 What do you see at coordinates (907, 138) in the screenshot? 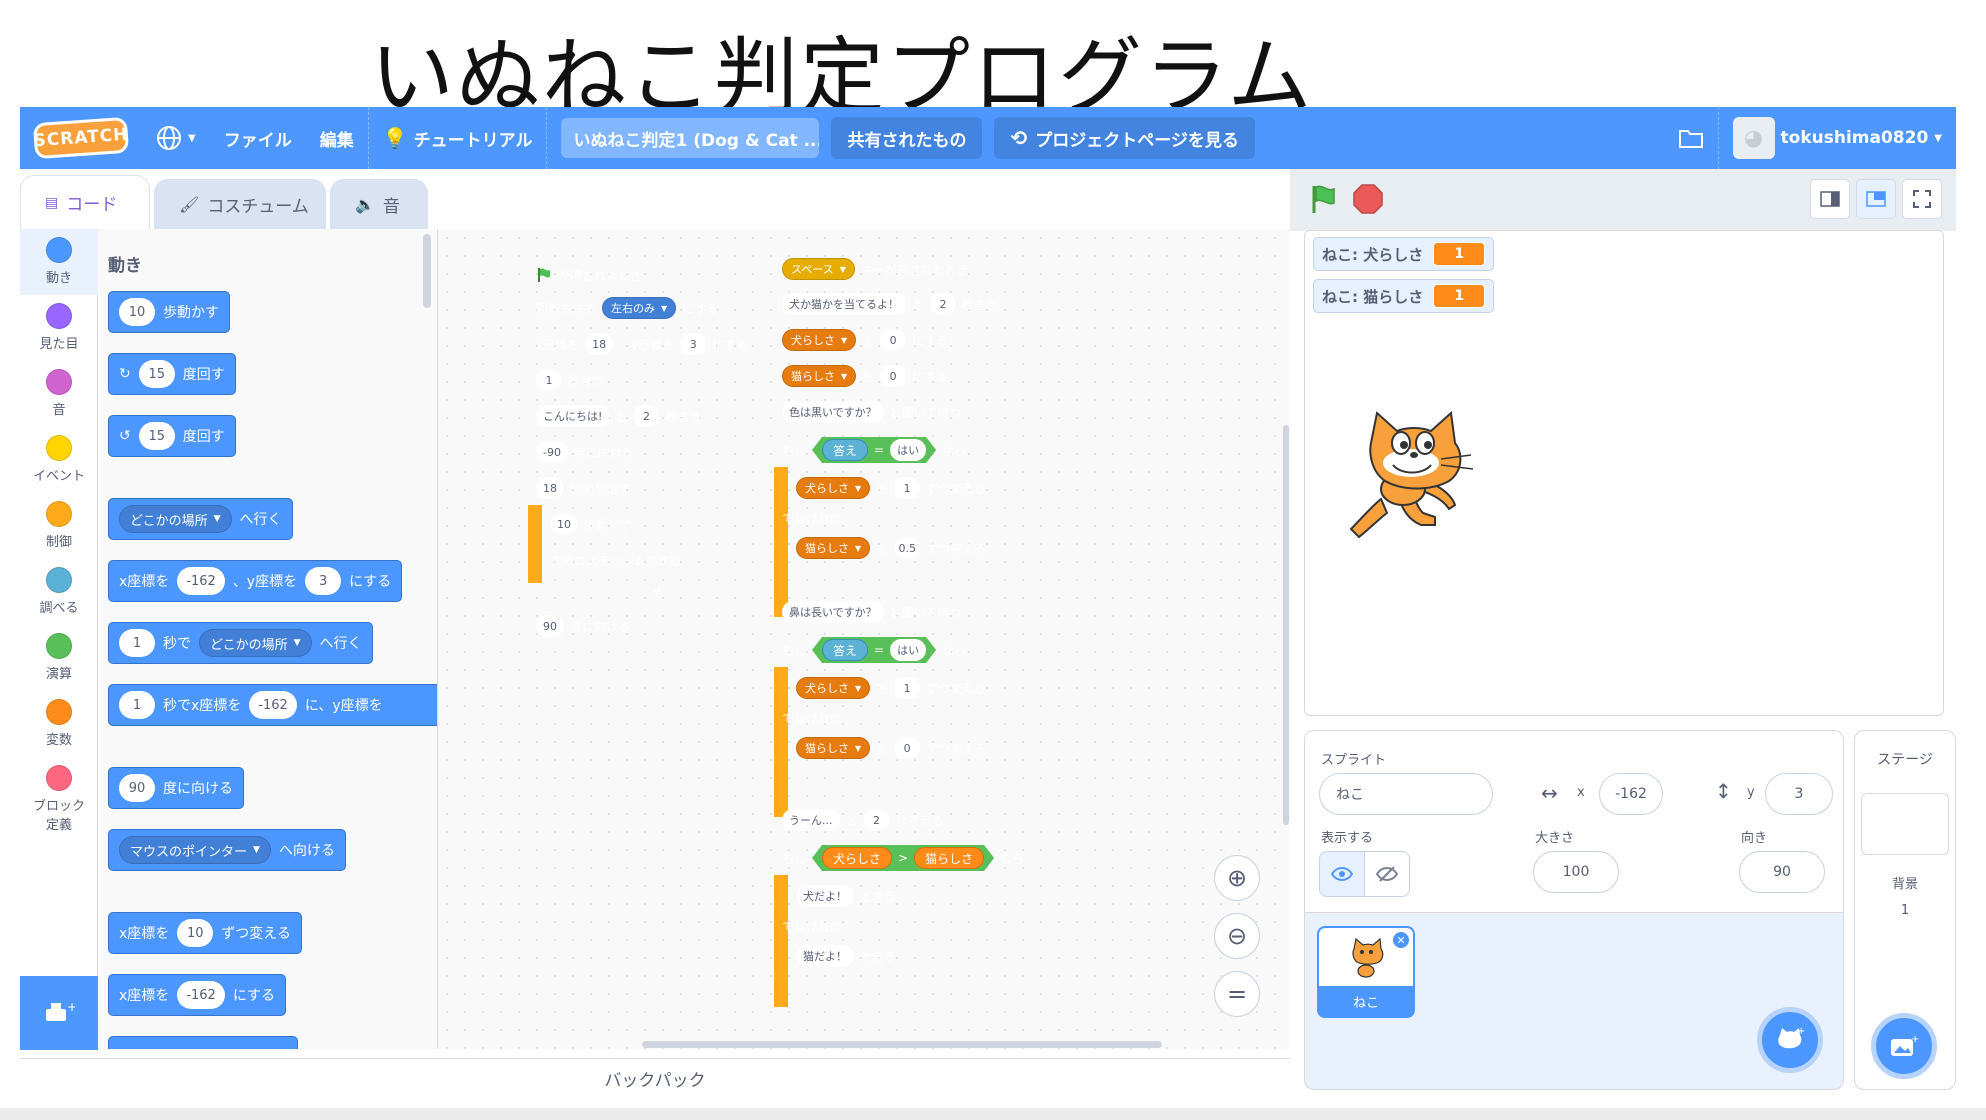
I see `shared-button: 共有されたもの` at bounding box center [907, 138].